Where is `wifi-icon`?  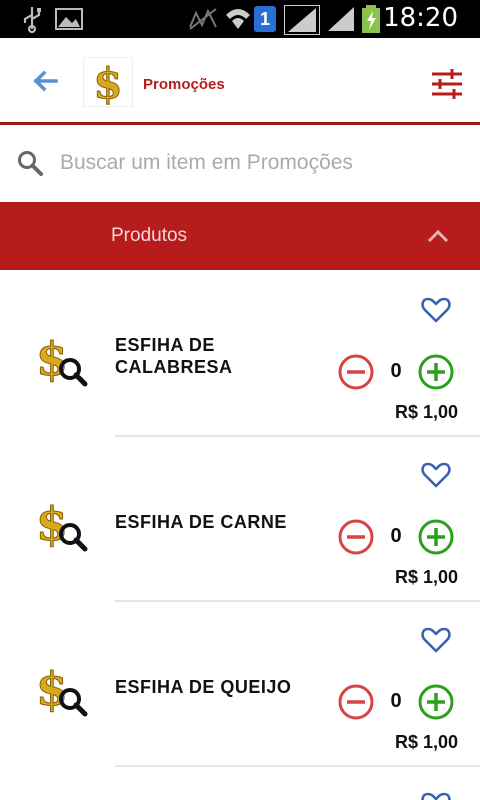 wifi-icon is located at coordinates (238, 19).